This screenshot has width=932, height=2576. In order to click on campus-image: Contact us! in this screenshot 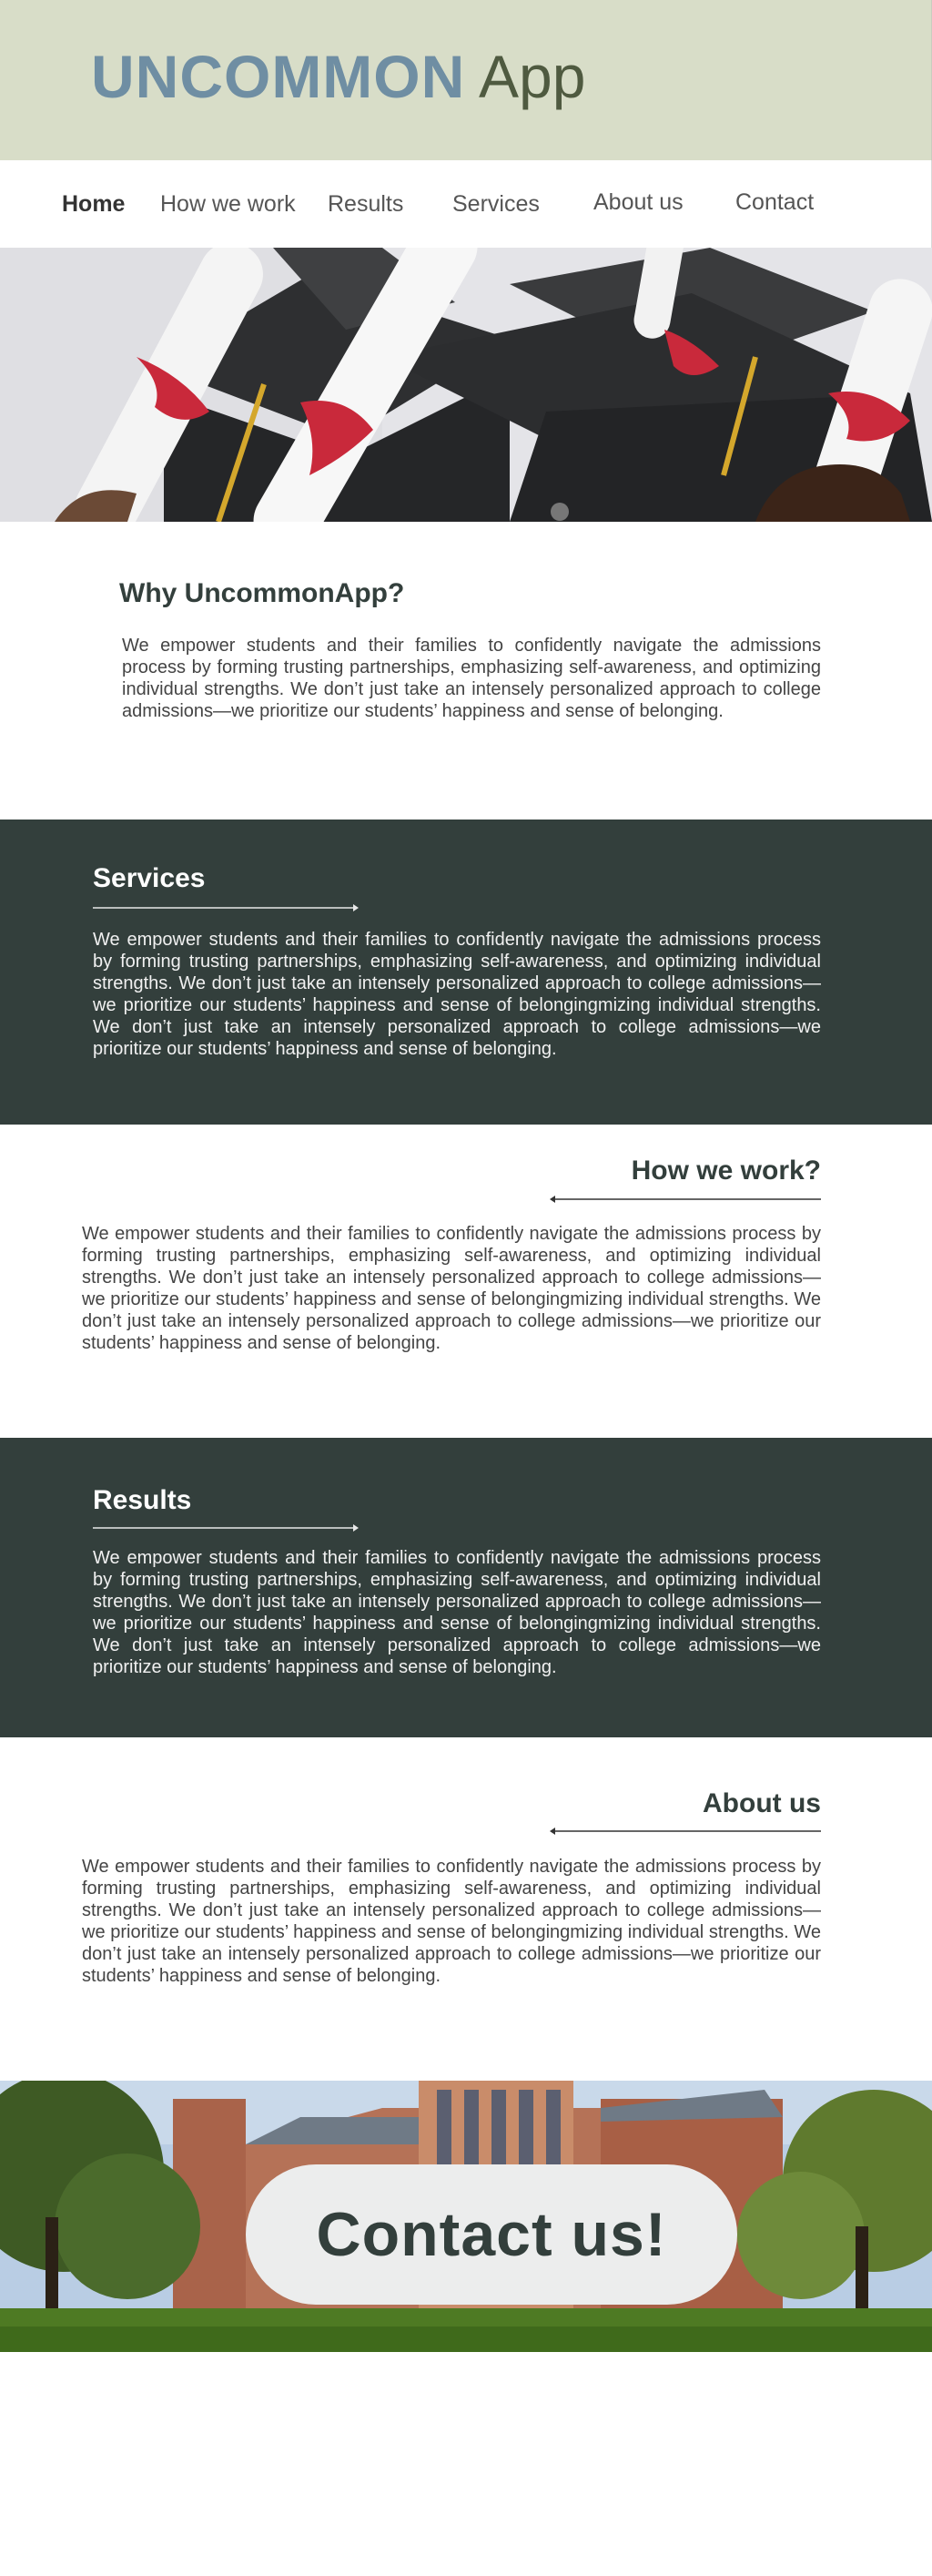, I will do `click(466, 2217)`.